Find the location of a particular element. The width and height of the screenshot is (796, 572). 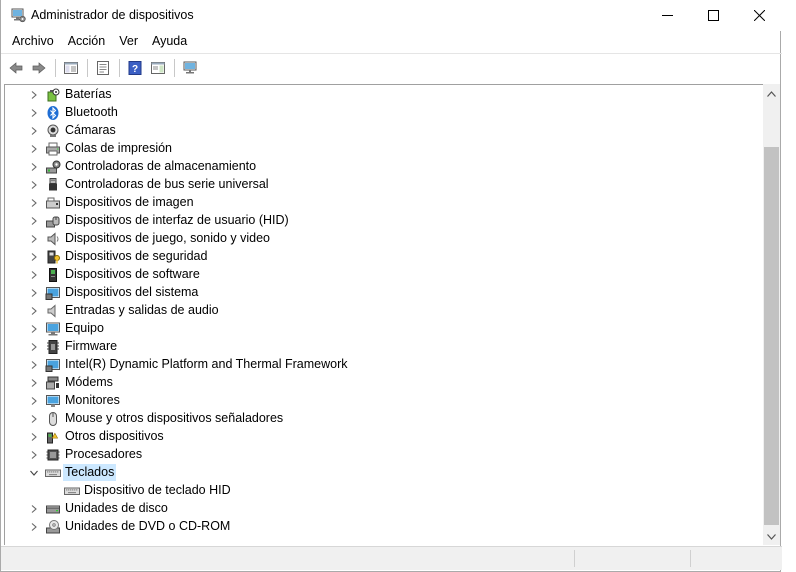

menu-ver: Ver is located at coordinates (128, 41).